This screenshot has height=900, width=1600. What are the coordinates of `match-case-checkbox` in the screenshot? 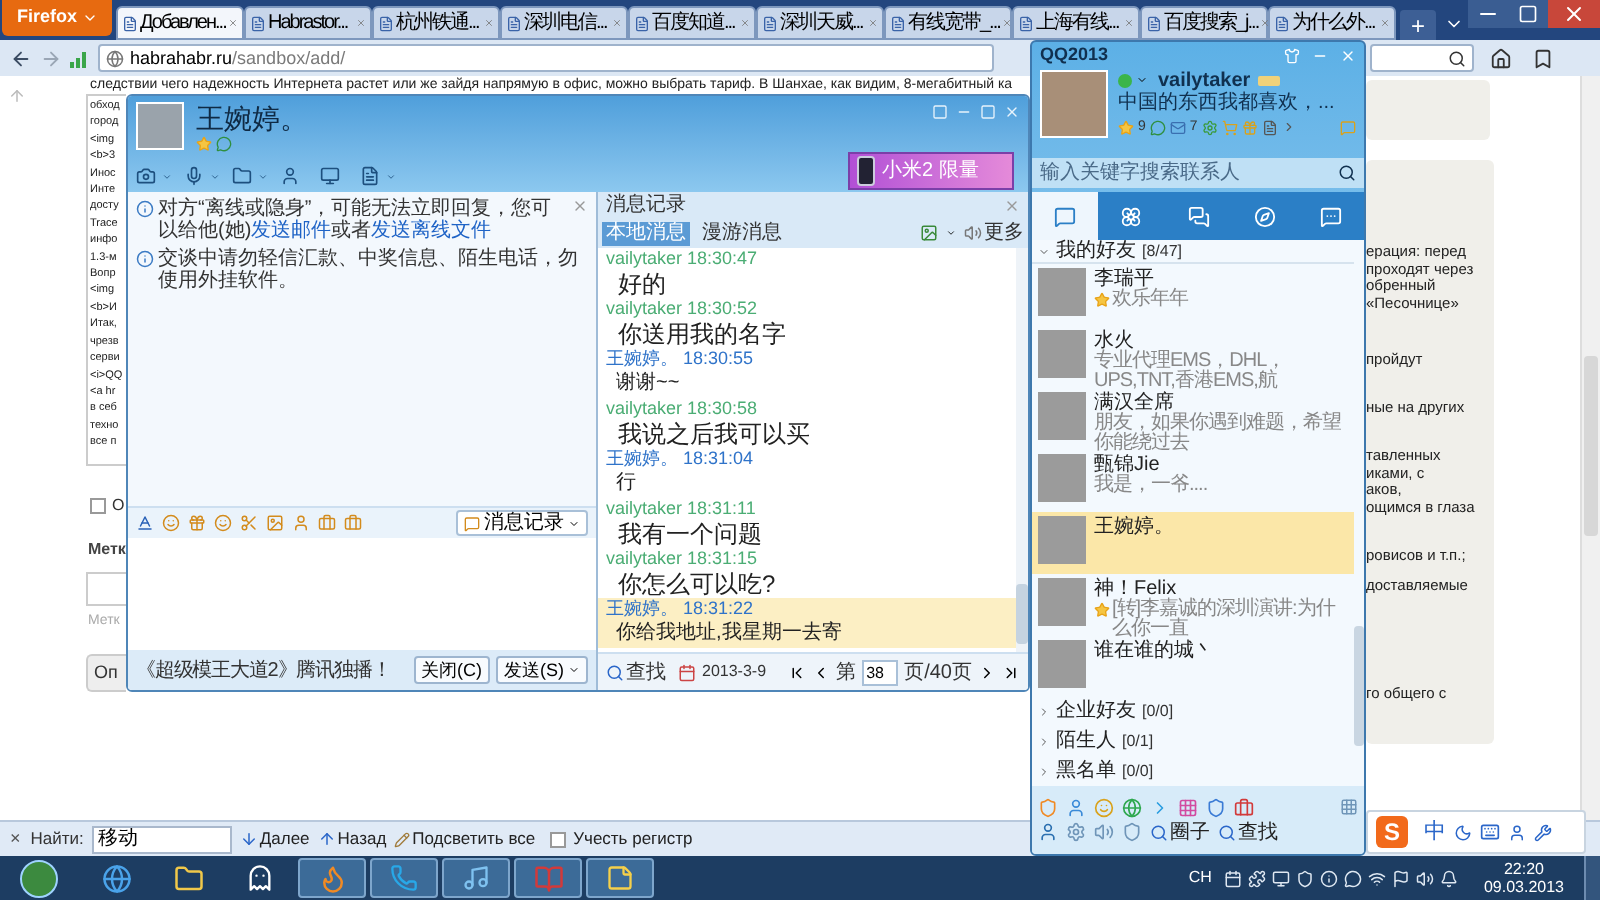 It's located at (557, 839).